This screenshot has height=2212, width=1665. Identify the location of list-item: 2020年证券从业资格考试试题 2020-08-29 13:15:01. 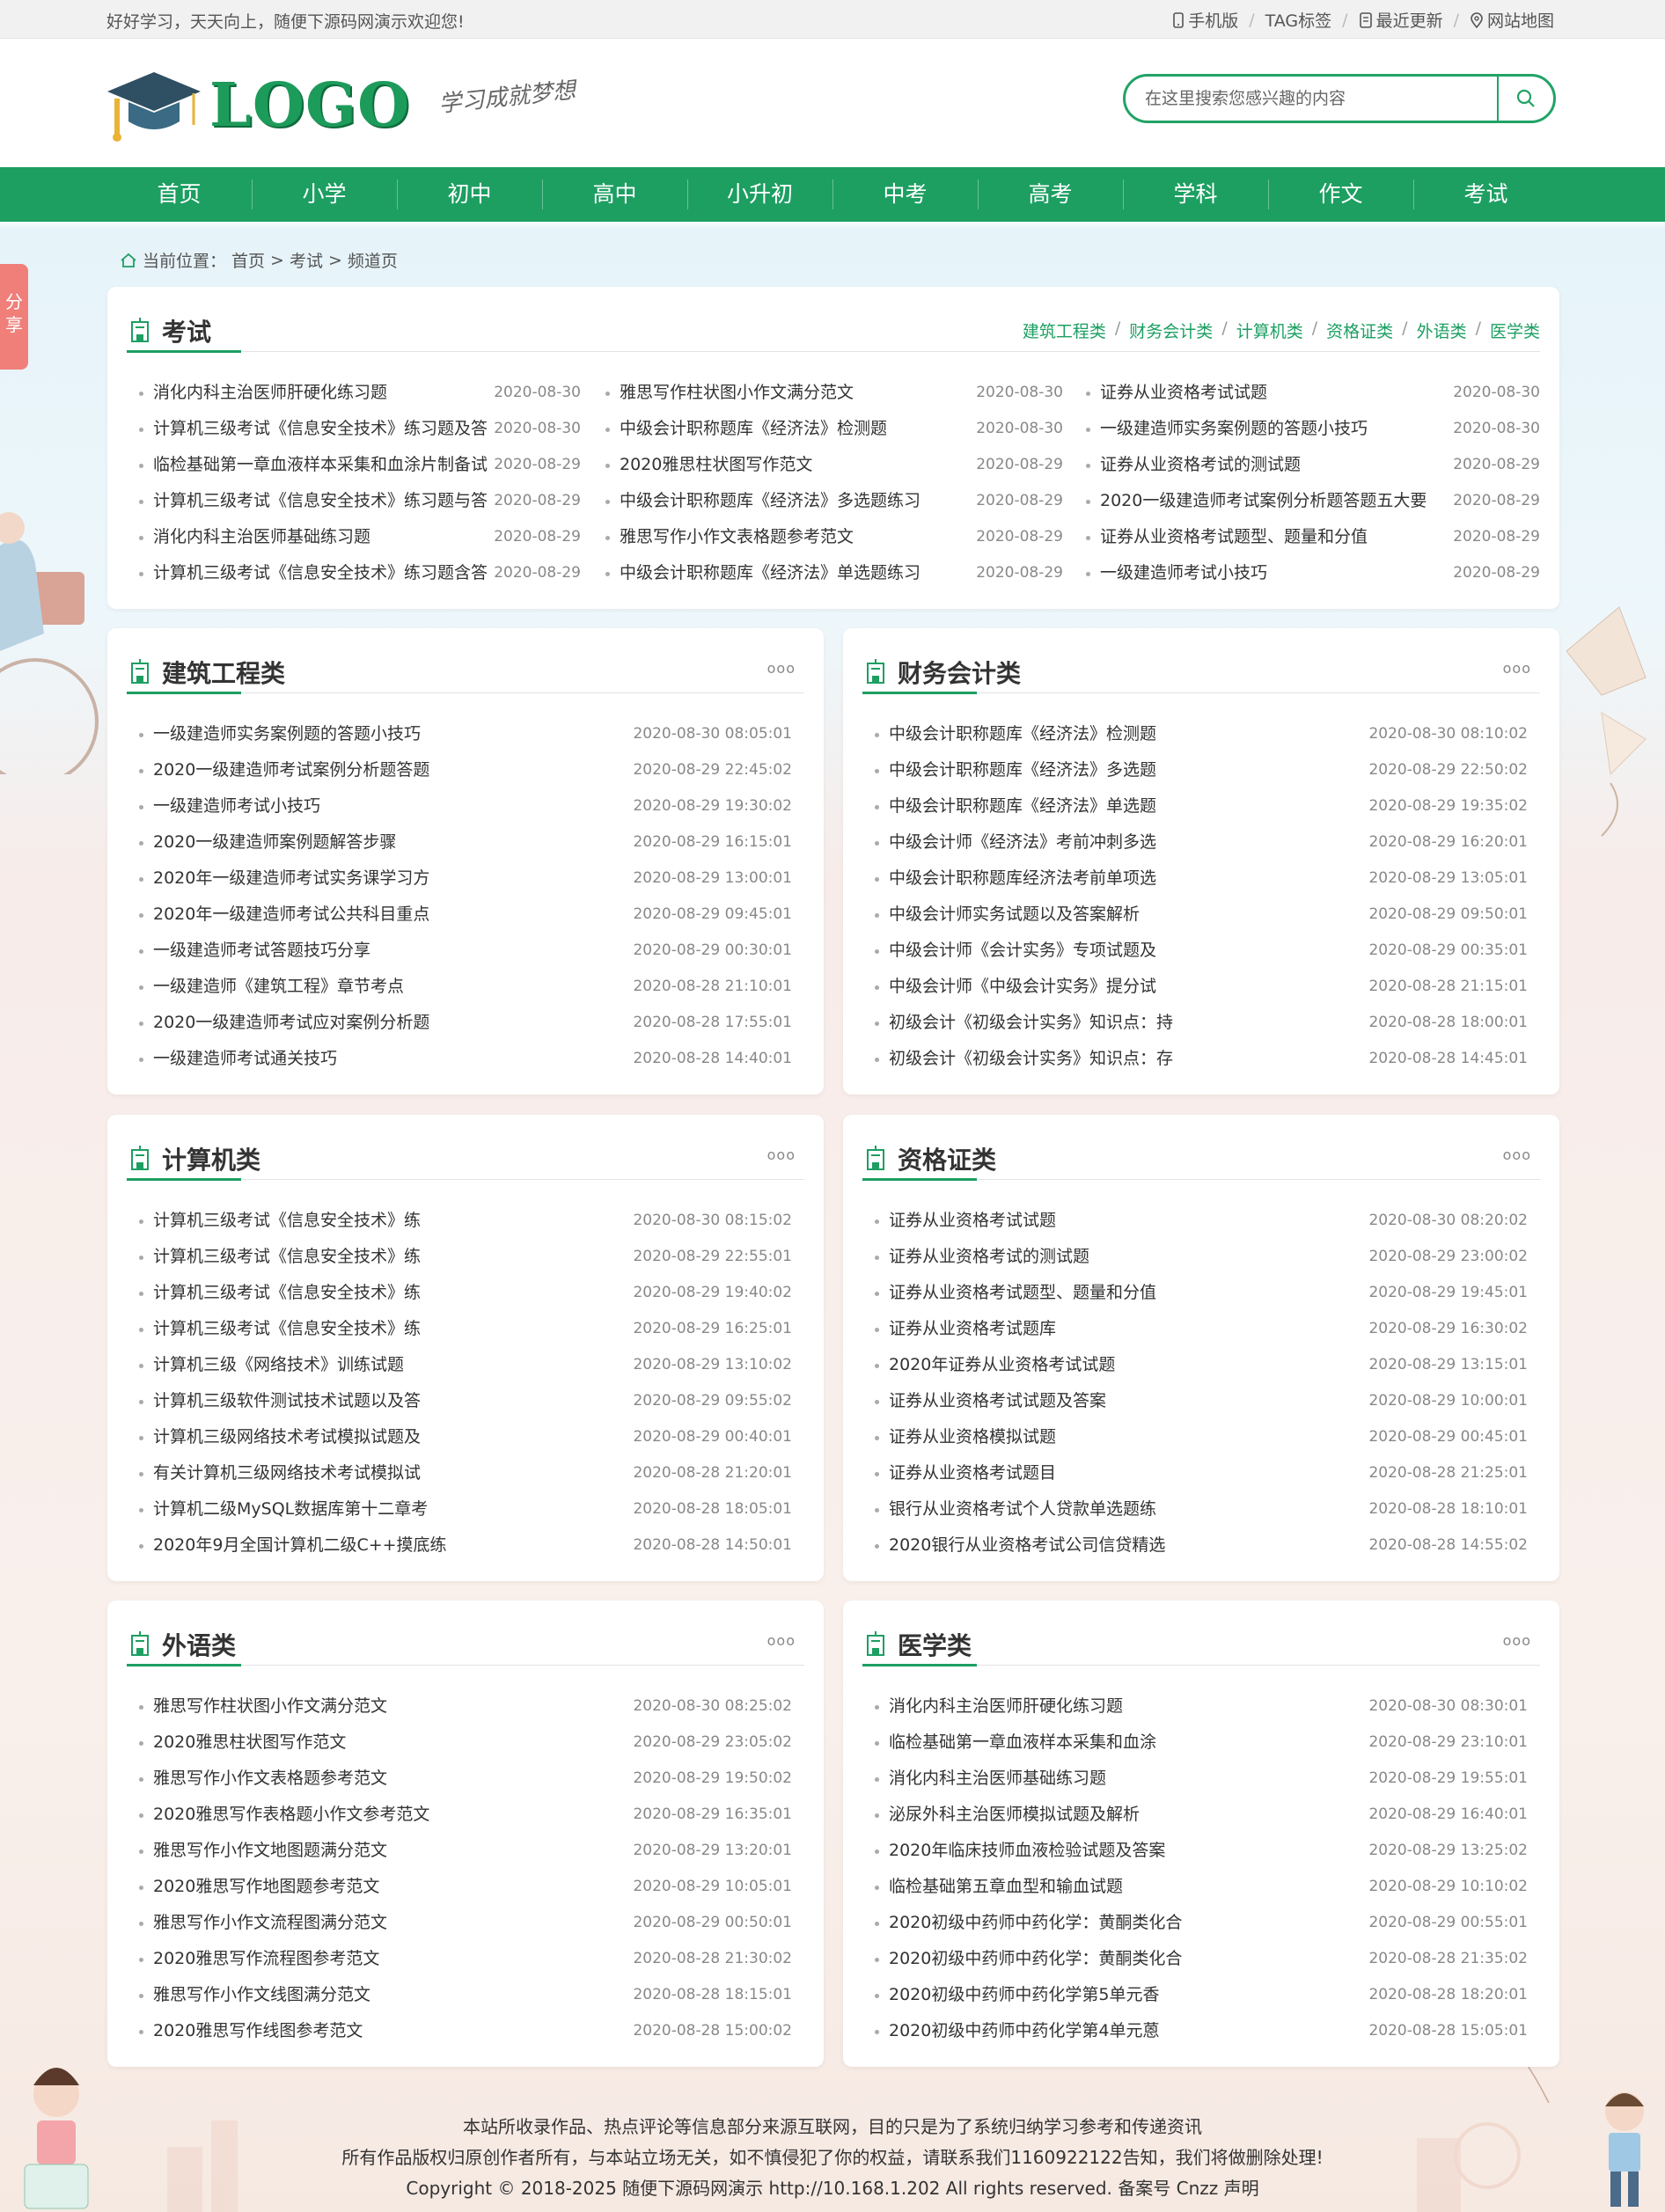
(1201, 1365).